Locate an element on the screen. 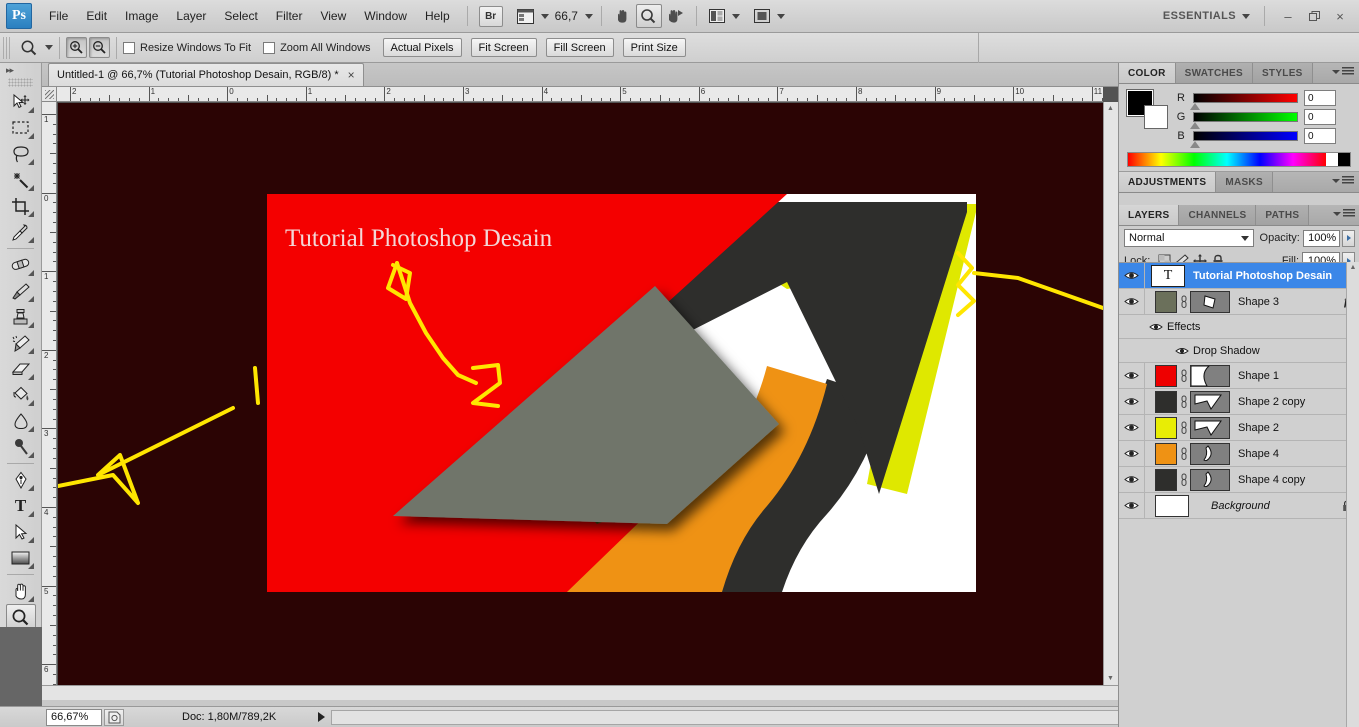  menu-help: Help is located at coordinates (437, 16).